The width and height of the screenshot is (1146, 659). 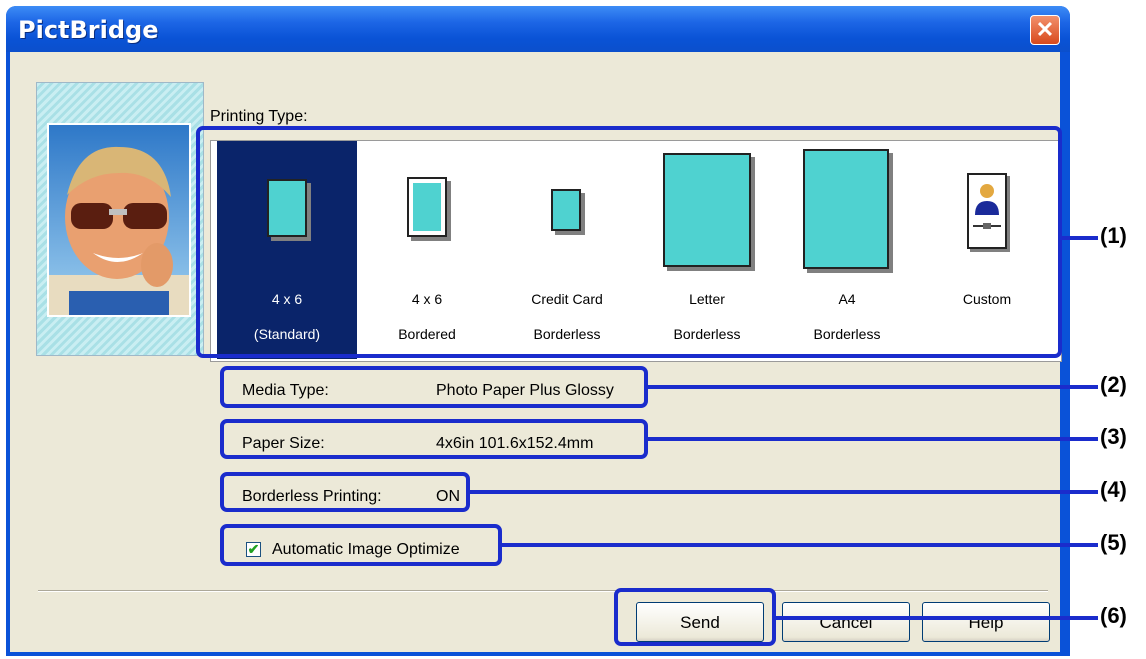 What do you see at coordinates (538, 29) in the screenshot?
I see `title-bar: PictBridge ✕` at bounding box center [538, 29].